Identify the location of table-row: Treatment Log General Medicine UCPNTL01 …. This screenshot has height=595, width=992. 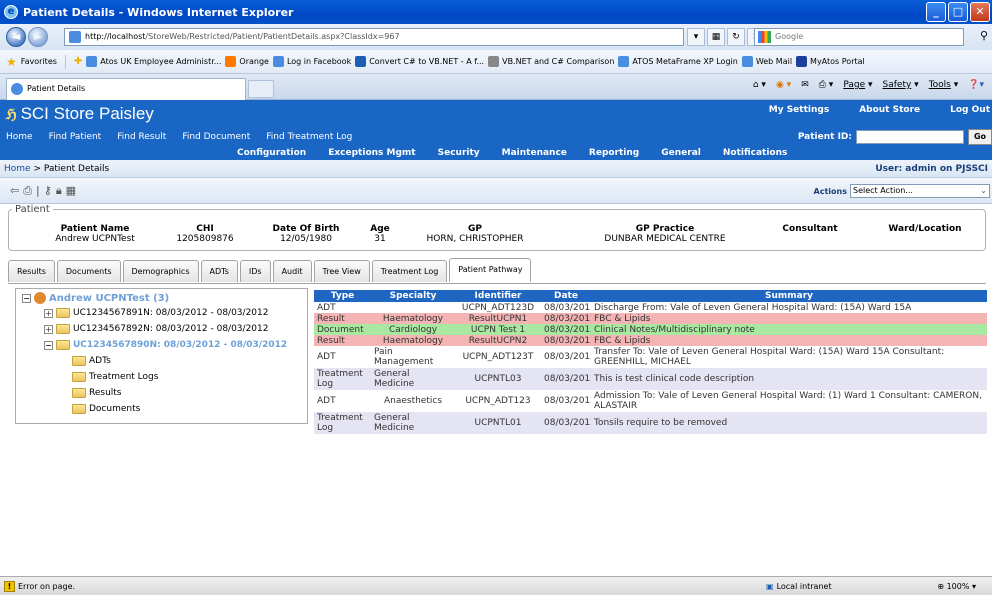
(650, 423).